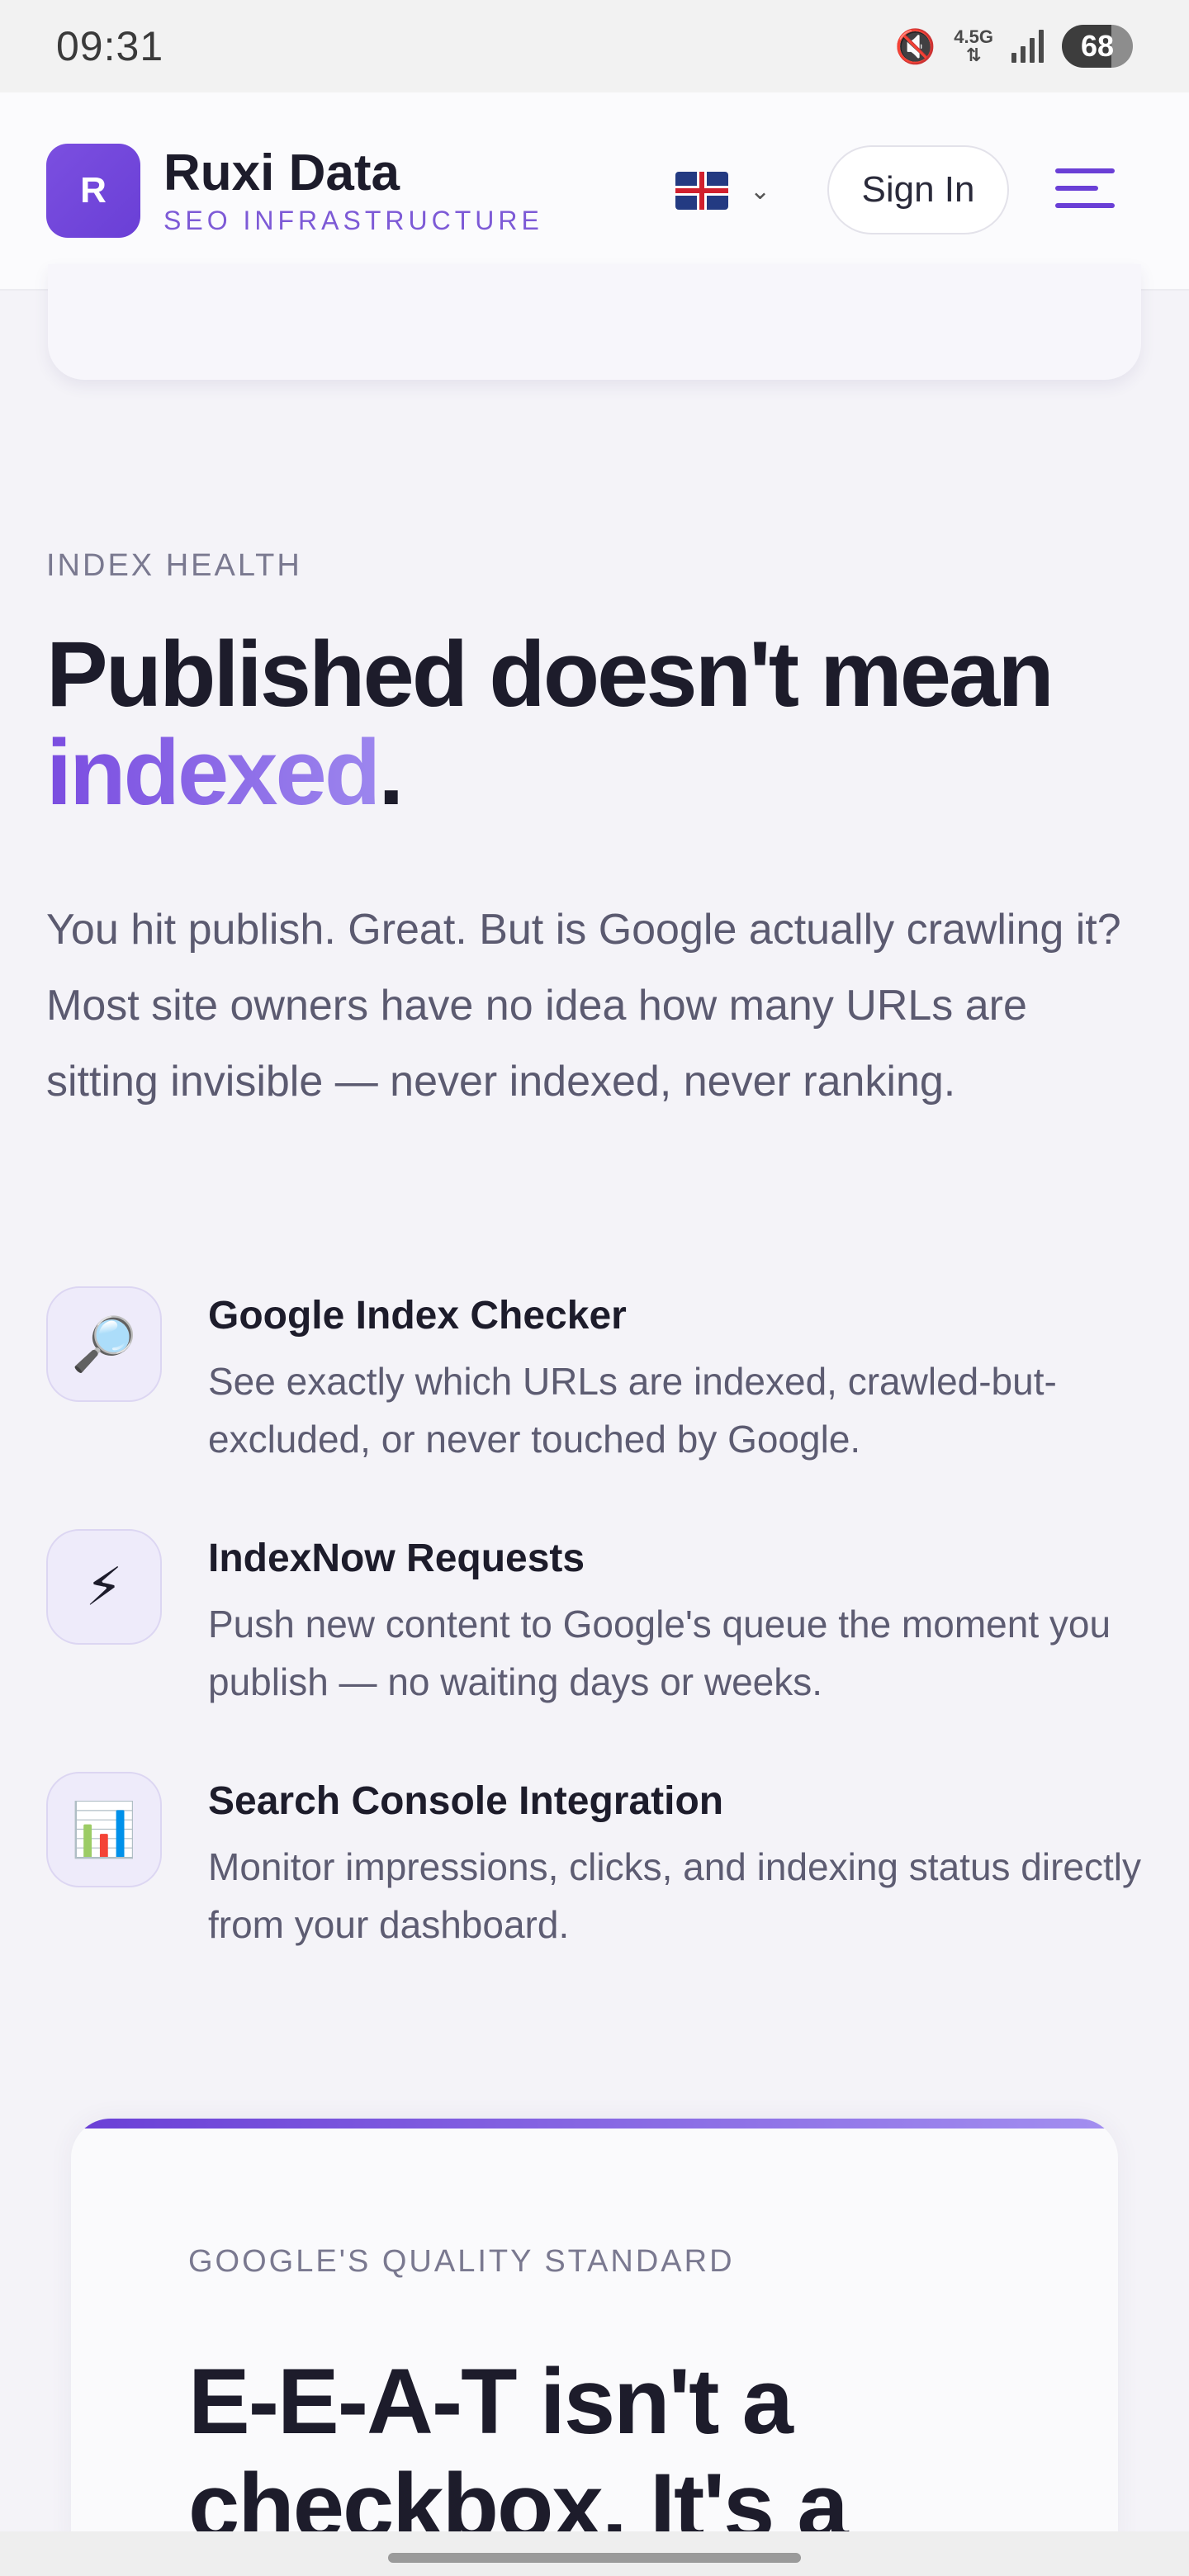 The width and height of the screenshot is (1189, 2576). What do you see at coordinates (918, 189) in the screenshot?
I see `sign-in-button: Sign In` at bounding box center [918, 189].